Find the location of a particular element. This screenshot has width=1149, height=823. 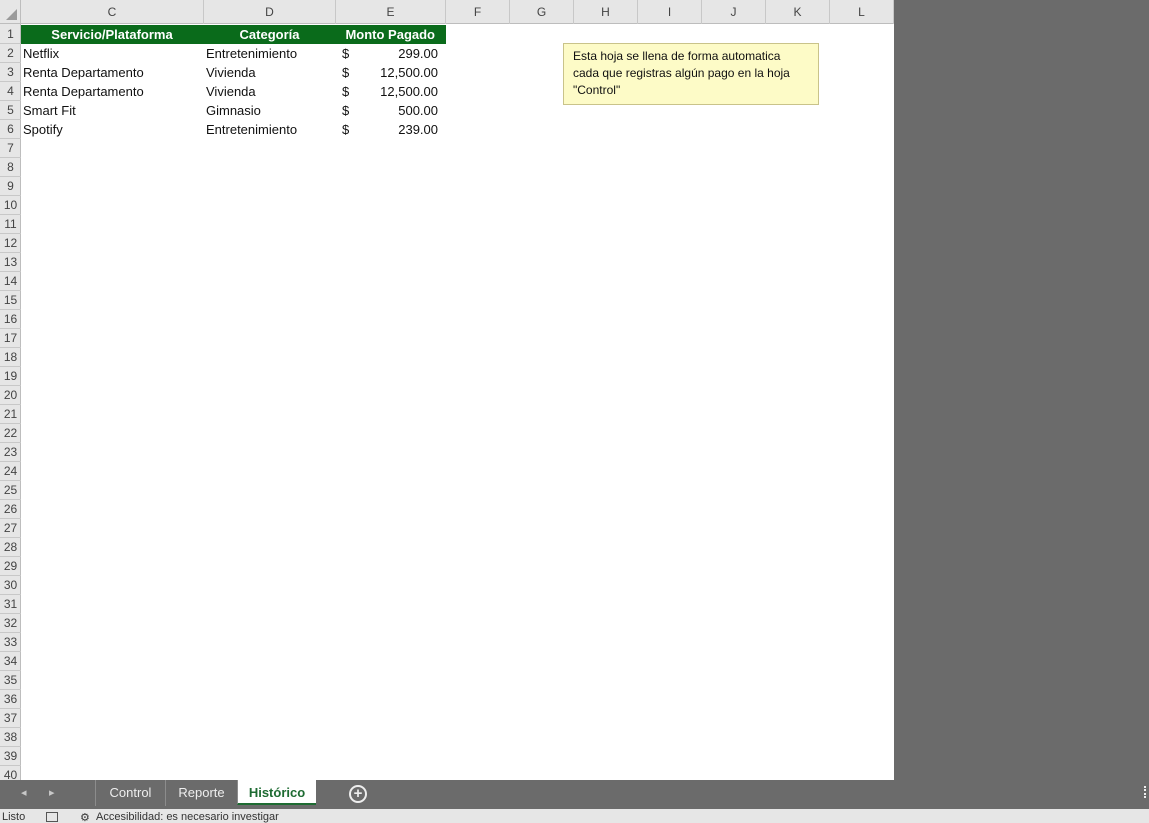

column-header: I is located at coordinates (670, 12).